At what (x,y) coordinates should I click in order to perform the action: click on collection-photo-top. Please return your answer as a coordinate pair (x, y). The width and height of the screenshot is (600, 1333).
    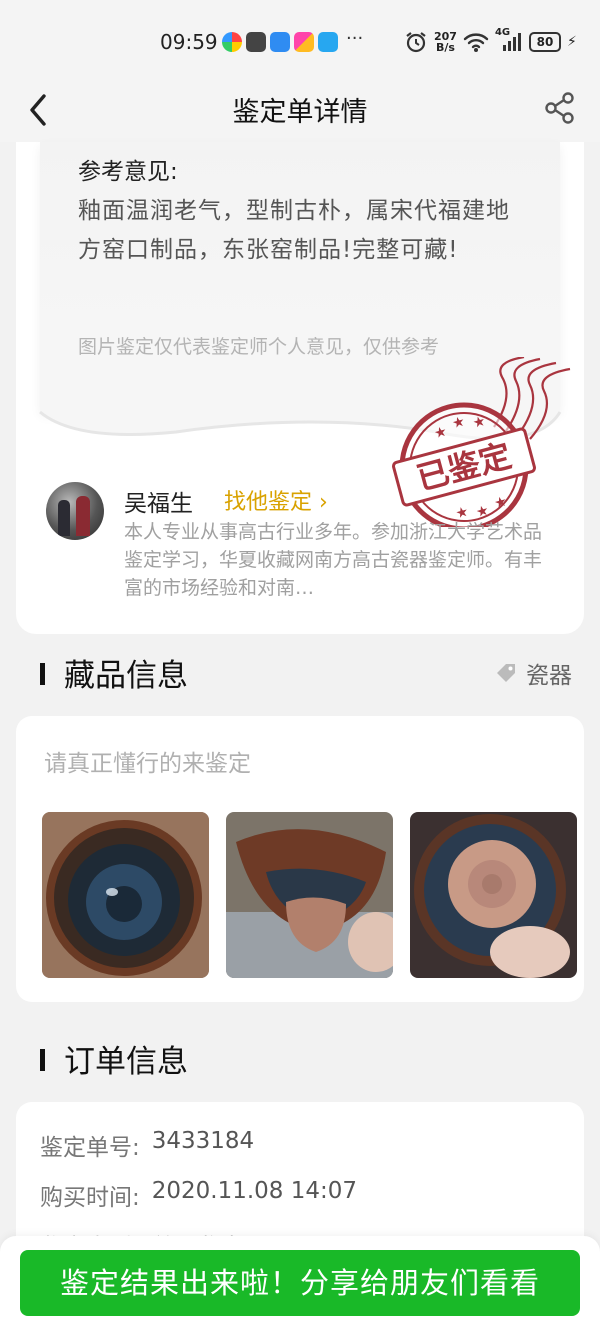
    Looking at the image, I should click on (125, 895).